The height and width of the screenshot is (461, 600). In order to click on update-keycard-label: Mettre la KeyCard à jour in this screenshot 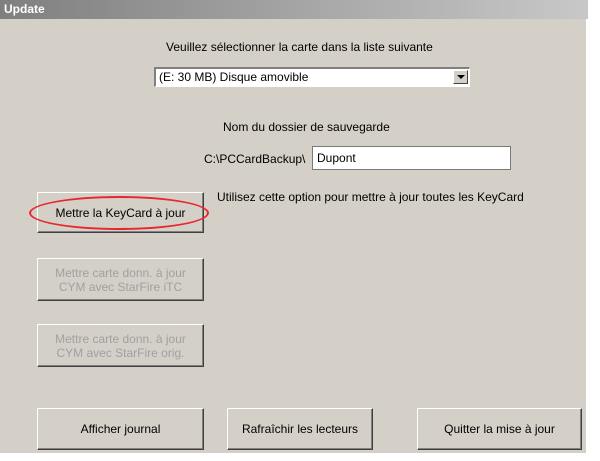, I will do `click(120, 212)`.